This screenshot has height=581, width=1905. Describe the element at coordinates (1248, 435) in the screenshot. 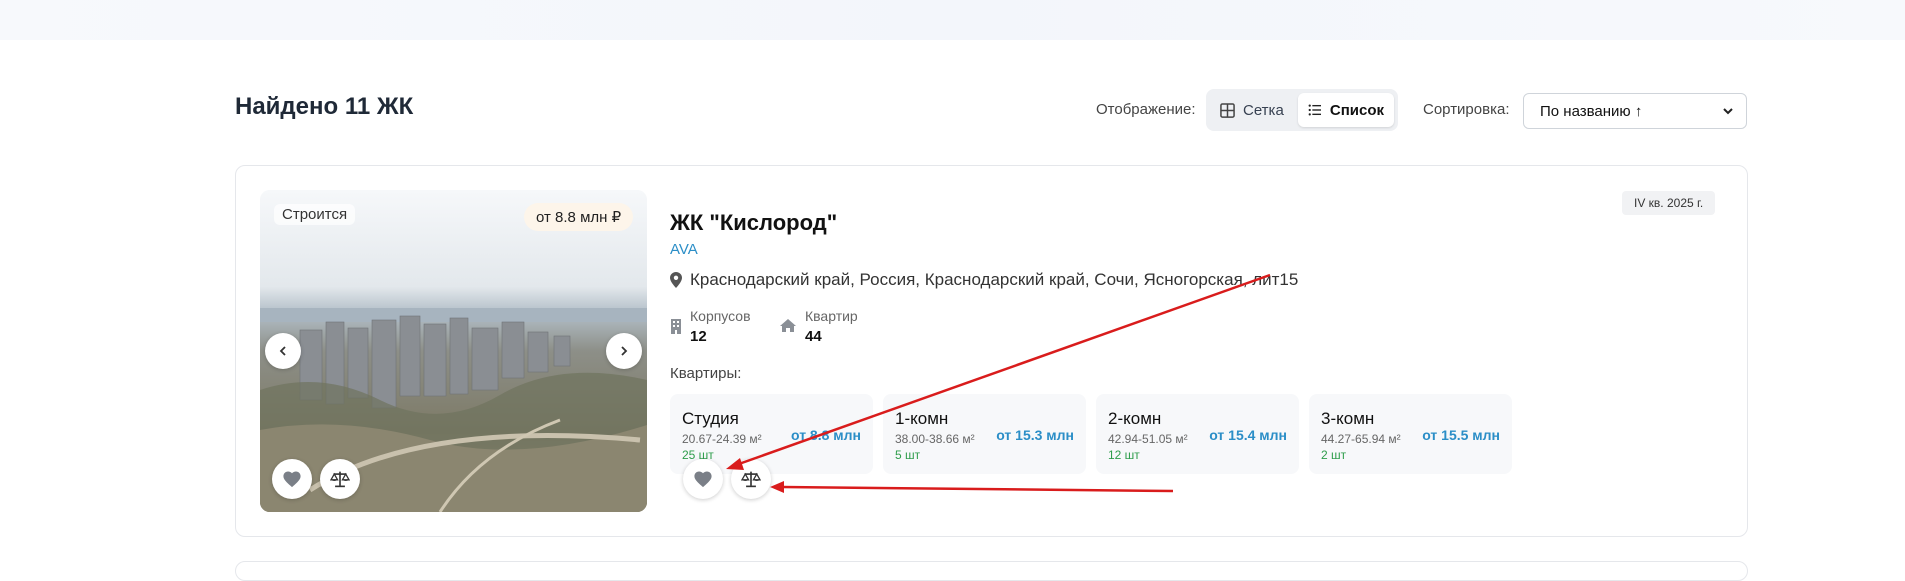

I see `apartment-price: от 15.4 млн` at that location.